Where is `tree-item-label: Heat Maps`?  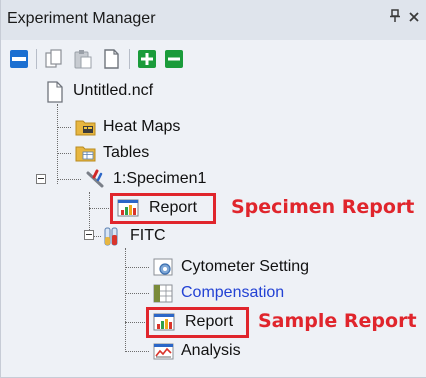 tree-item-label: Heat Maps is located at coordinates (142, 126).